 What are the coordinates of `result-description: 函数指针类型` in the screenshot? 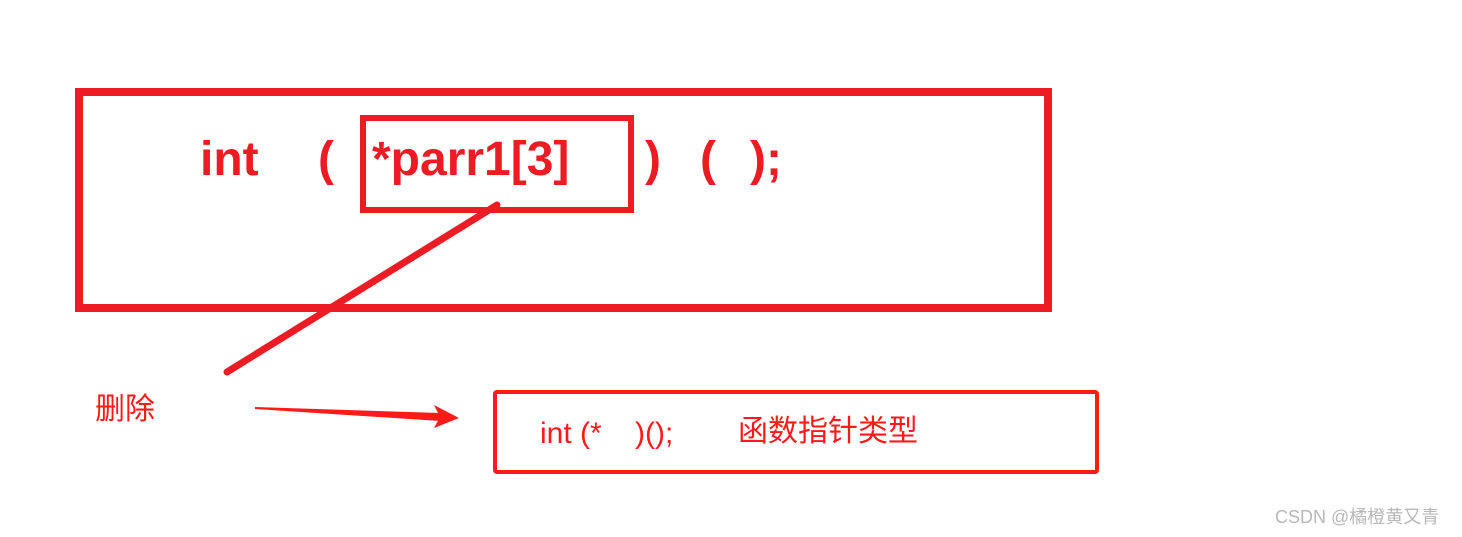 It's located at (828, 431).